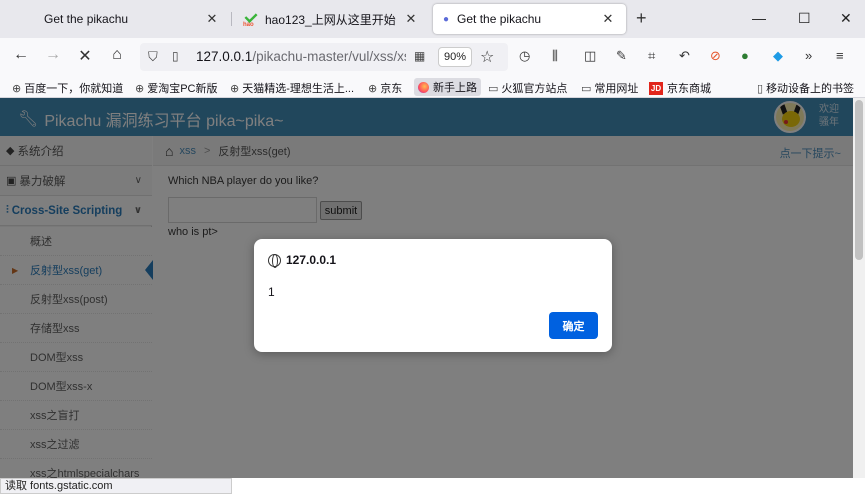 Image resolution: width=865 pixels, height=494 pixels. I want to click on sidebar-icon: ◫, so click(590, 56).